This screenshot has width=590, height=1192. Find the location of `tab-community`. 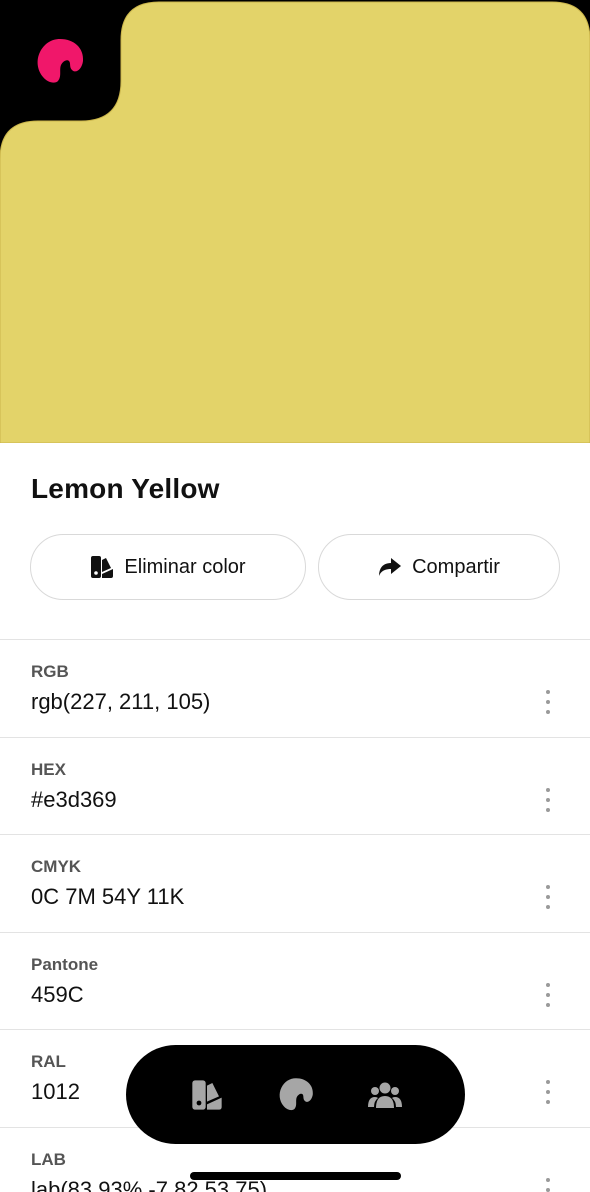

tab-community is located at coordinates (385, 1095).